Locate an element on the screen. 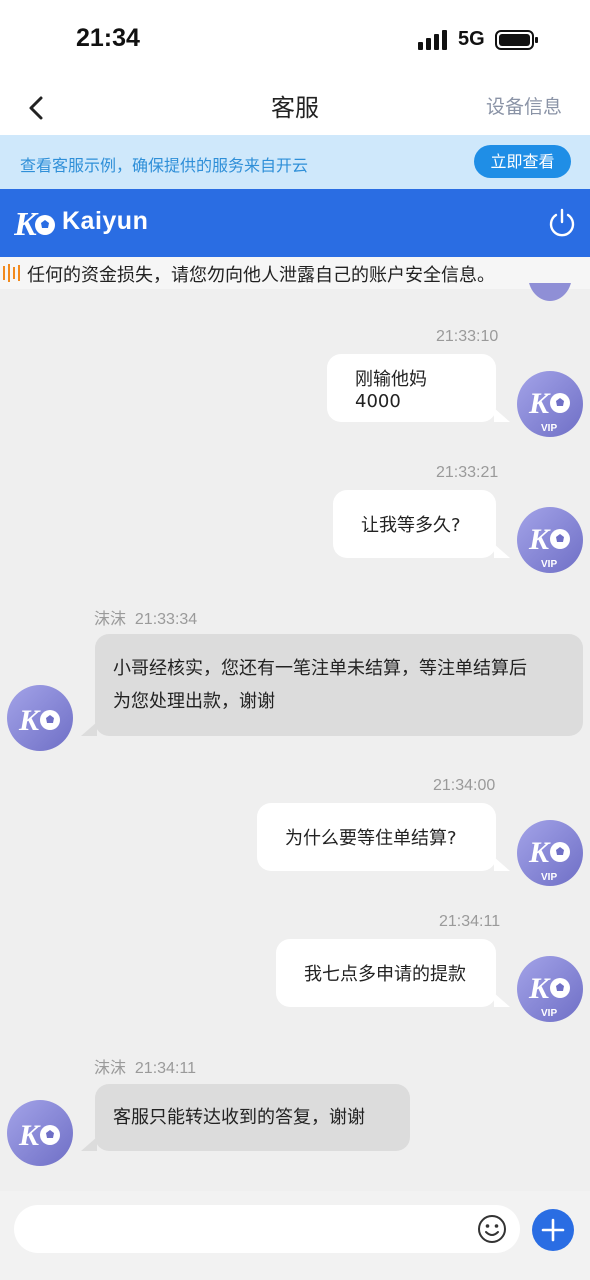  brand-logo-icon: K is located at coordinates (34, 223).